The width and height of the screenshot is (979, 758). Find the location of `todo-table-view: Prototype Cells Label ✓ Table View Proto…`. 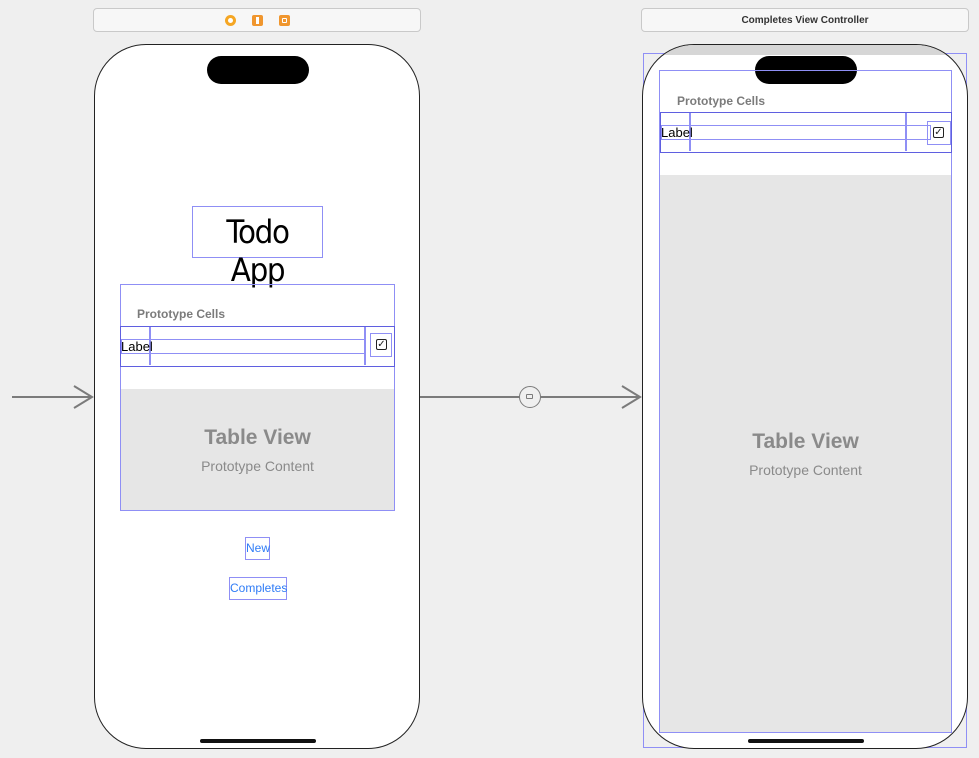

todo-table-view: Prototype Cells Label ✓ Table View Proto… is located at coordinates (257, 397).